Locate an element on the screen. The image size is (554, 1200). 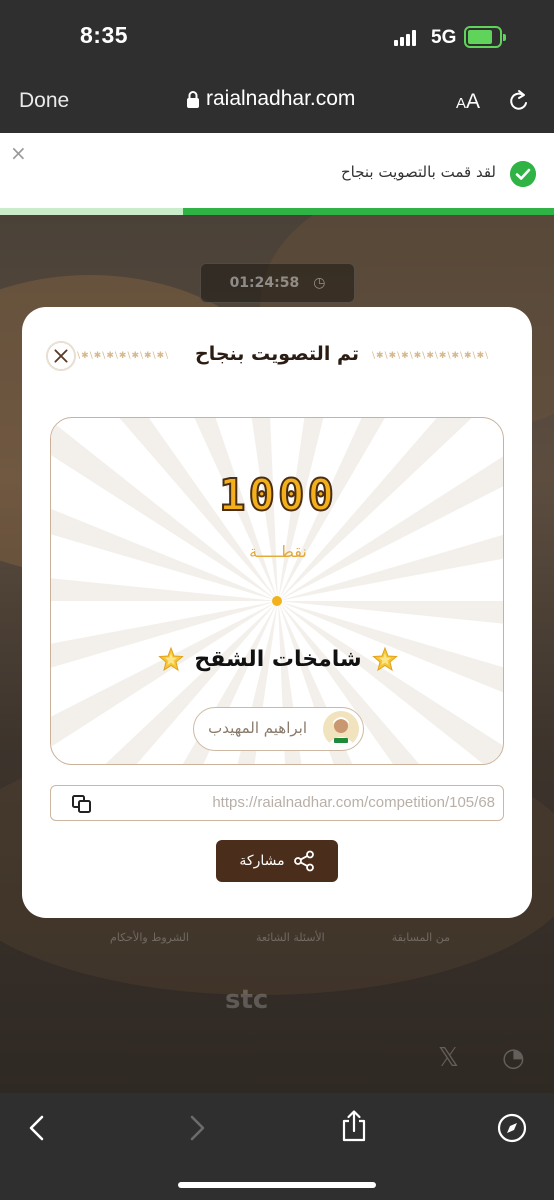
stc-logo: stc is located at coordinates (247, 1000).